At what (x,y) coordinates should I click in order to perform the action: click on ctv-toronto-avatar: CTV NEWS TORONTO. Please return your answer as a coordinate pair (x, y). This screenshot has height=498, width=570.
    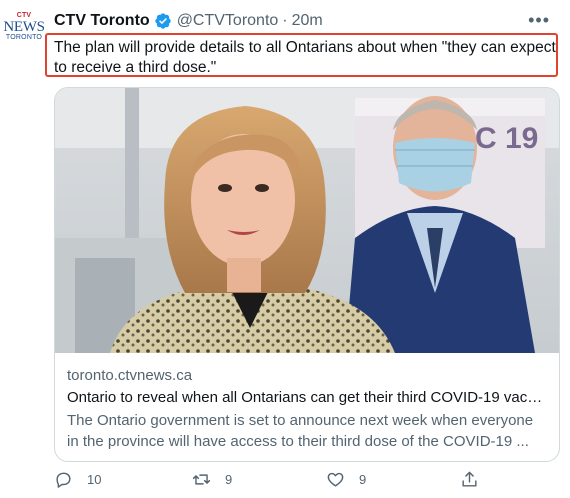
    Looking at the image, I should click on (24, 34).